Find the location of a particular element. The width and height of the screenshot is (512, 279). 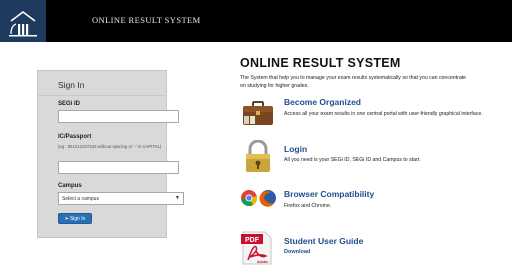

page-title: ONLINE RESULT SYSTEM is located at coordinates (320, 63).